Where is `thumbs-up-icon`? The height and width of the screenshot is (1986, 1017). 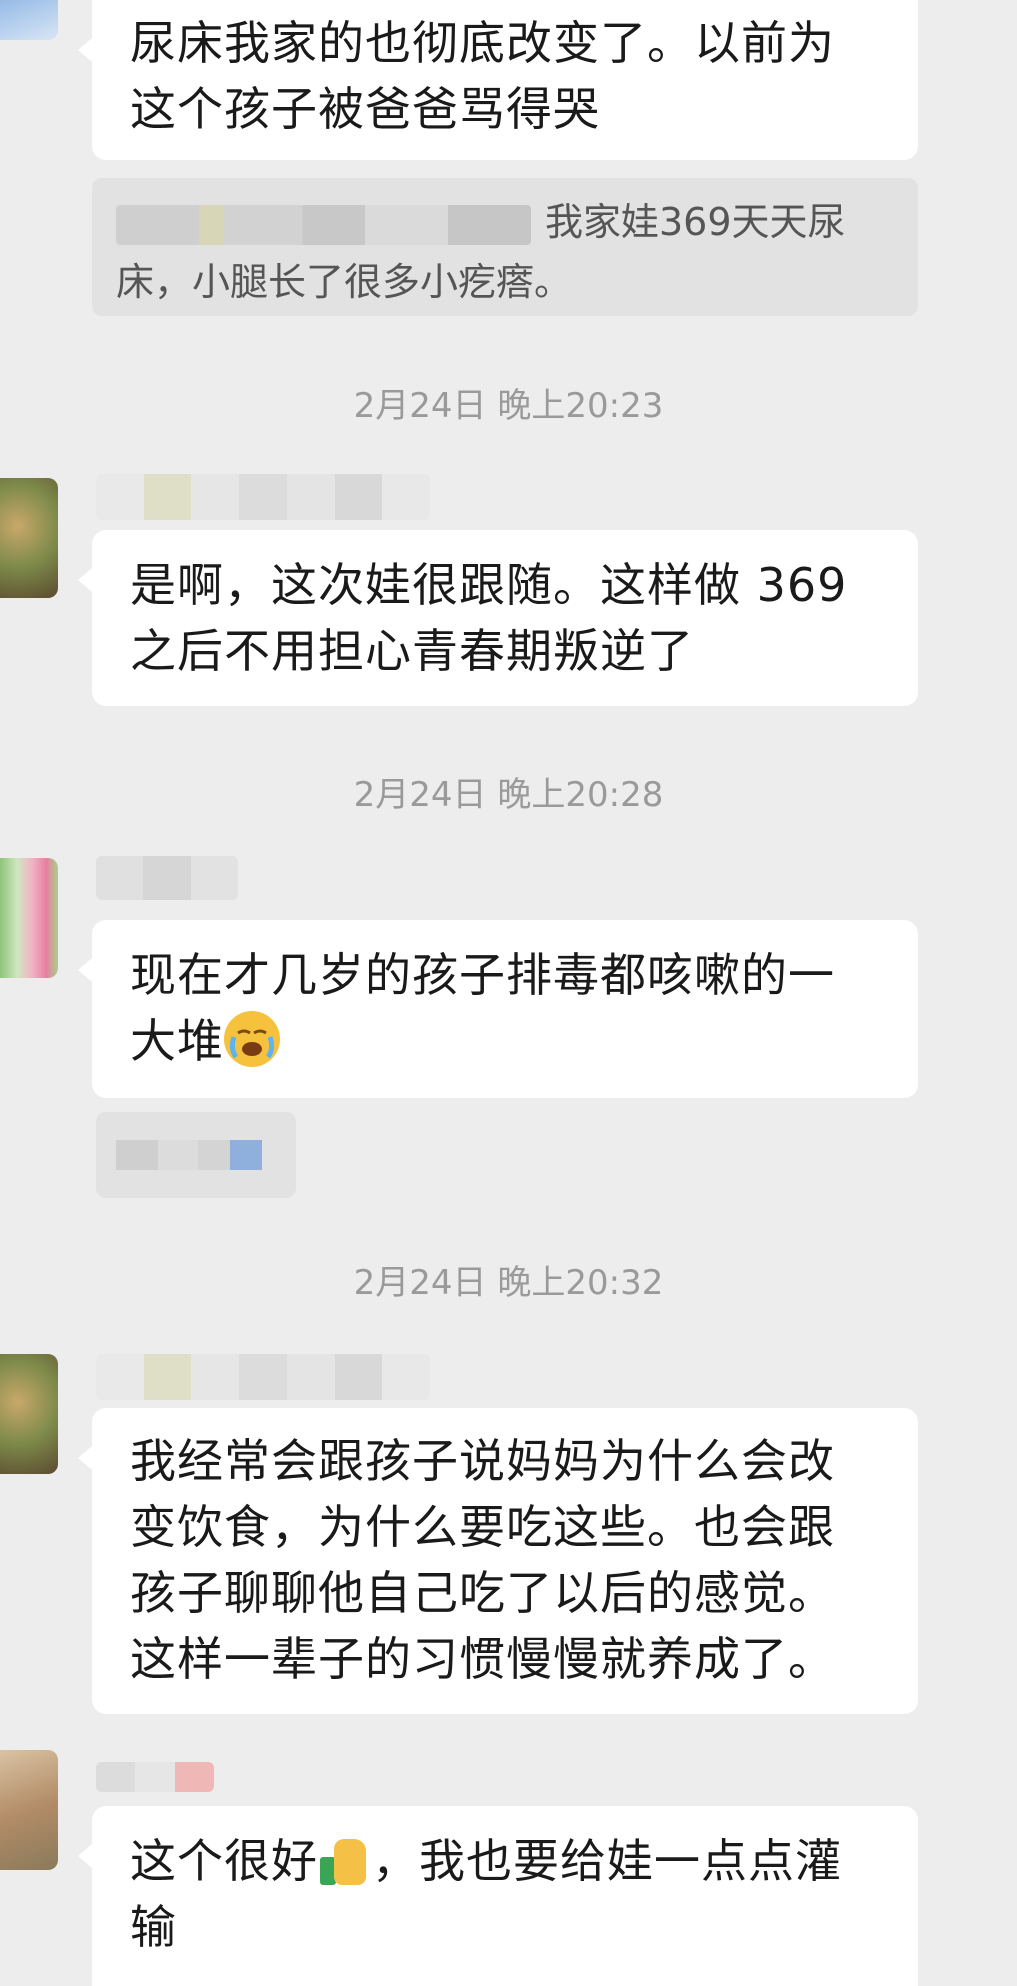 thumbs-up-icon is located at coordinates (345, 1860).